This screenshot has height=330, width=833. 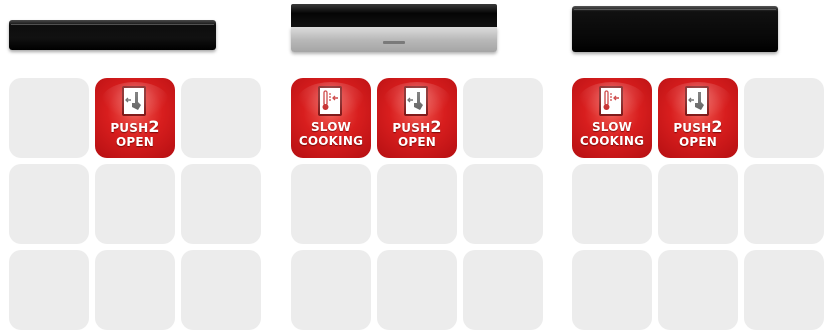 I want to click on drawer-glass-front, so click(x=394, y=15).